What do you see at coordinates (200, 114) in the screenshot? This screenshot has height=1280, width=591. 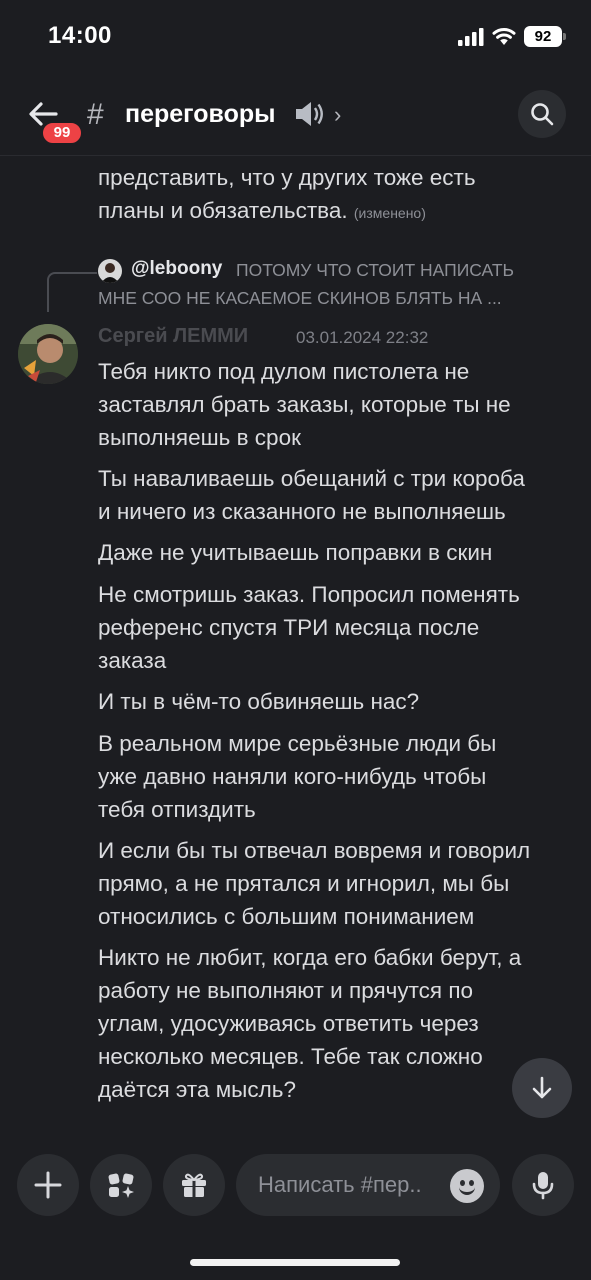 I see `channel-title: переговоры` at bounding box center [200, 114].